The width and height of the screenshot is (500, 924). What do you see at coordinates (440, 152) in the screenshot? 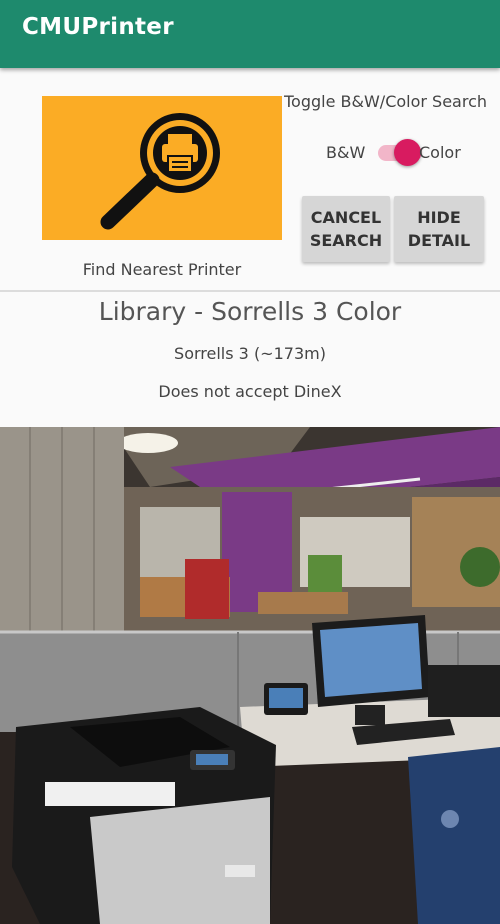
I see `color-label: Color` at bounding box center [440, 152].